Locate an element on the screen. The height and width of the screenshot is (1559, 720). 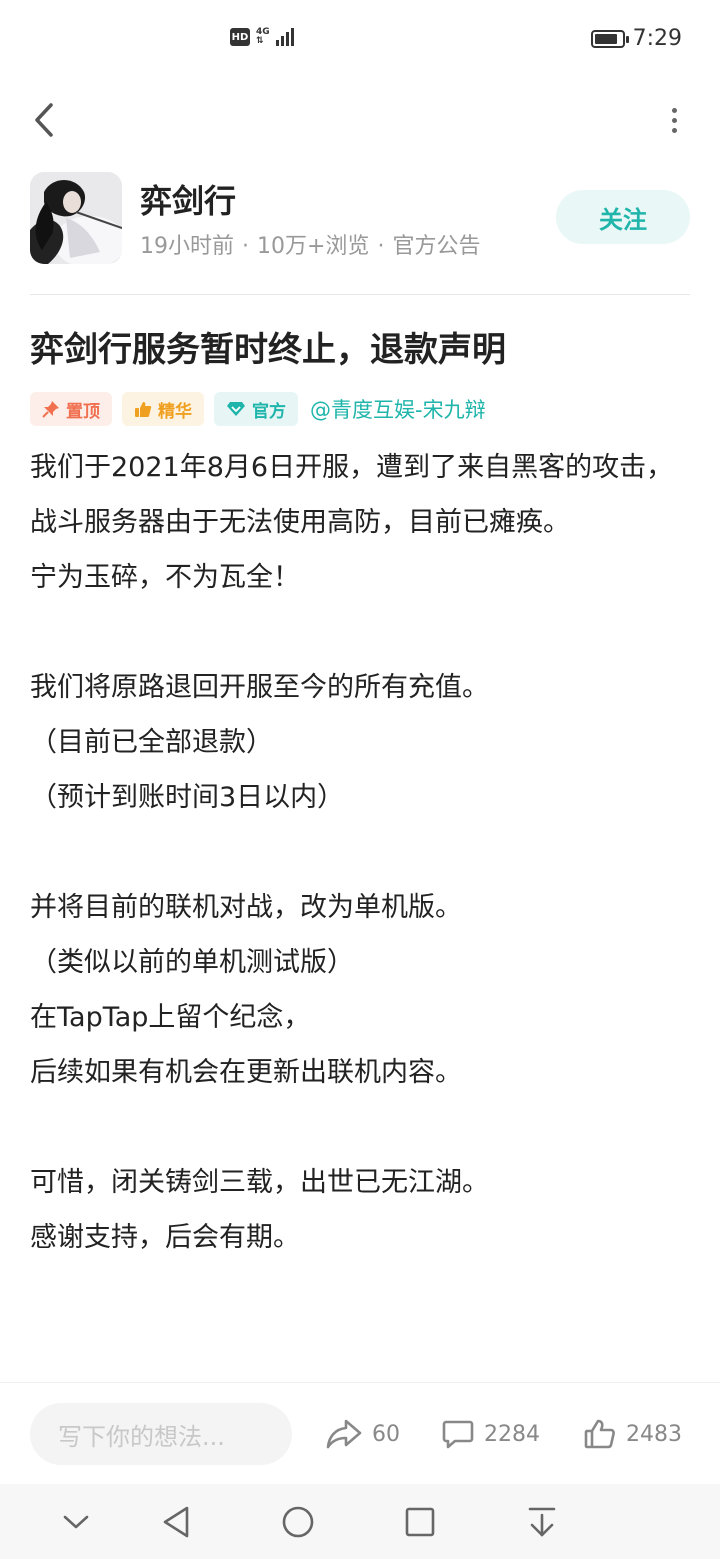
avatar-image is located at coordinates (76, 218).